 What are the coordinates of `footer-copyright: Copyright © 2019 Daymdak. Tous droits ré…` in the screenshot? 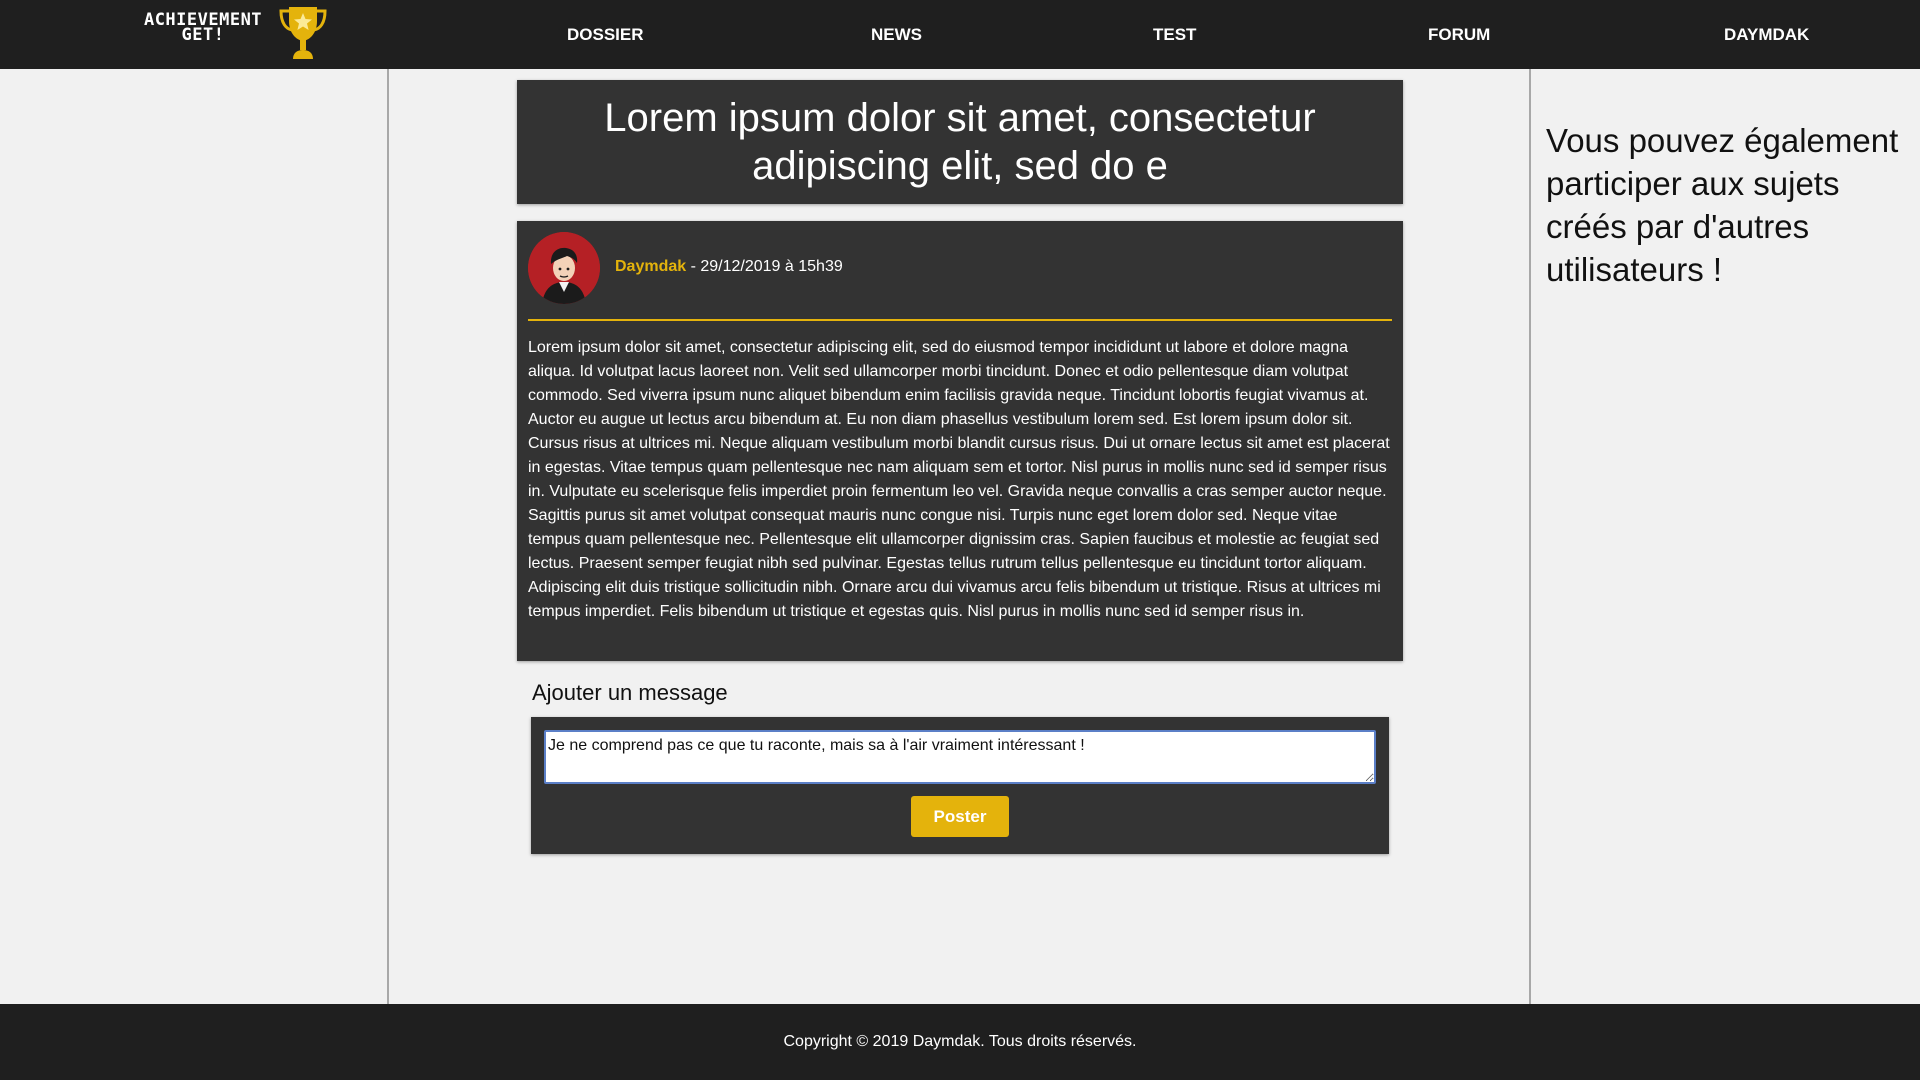 It's located at (960, 1041).